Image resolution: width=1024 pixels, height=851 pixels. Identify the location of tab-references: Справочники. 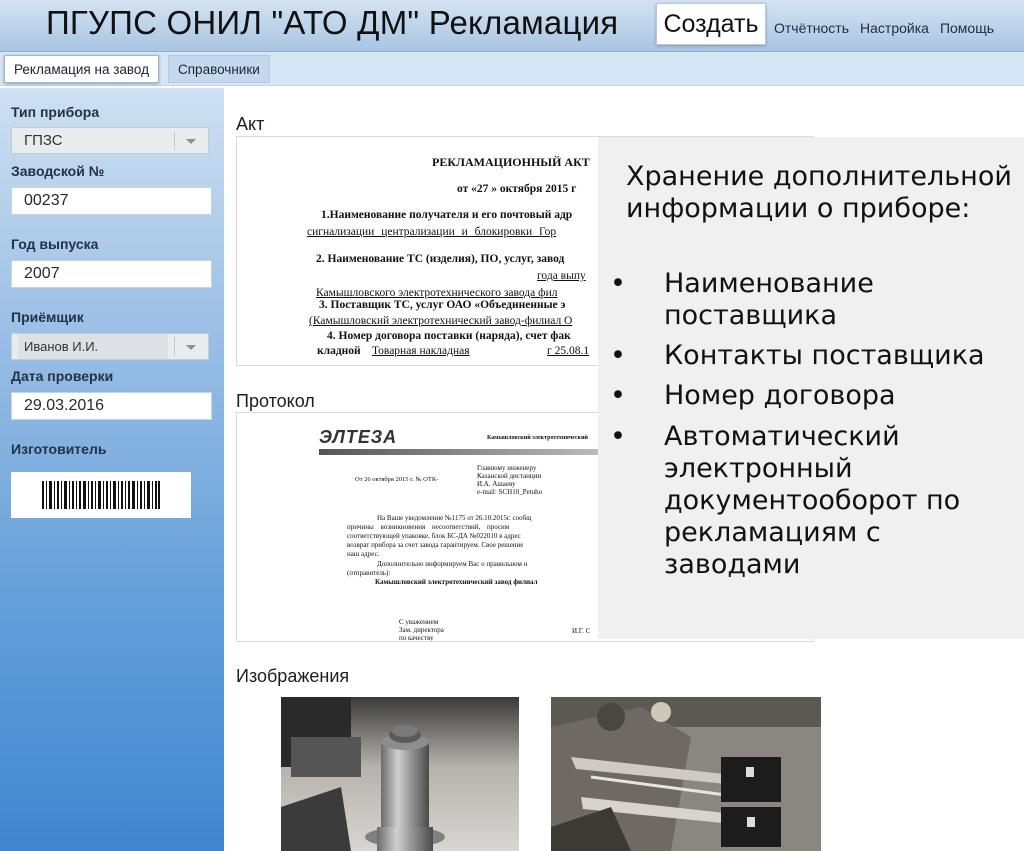
(219, 69).